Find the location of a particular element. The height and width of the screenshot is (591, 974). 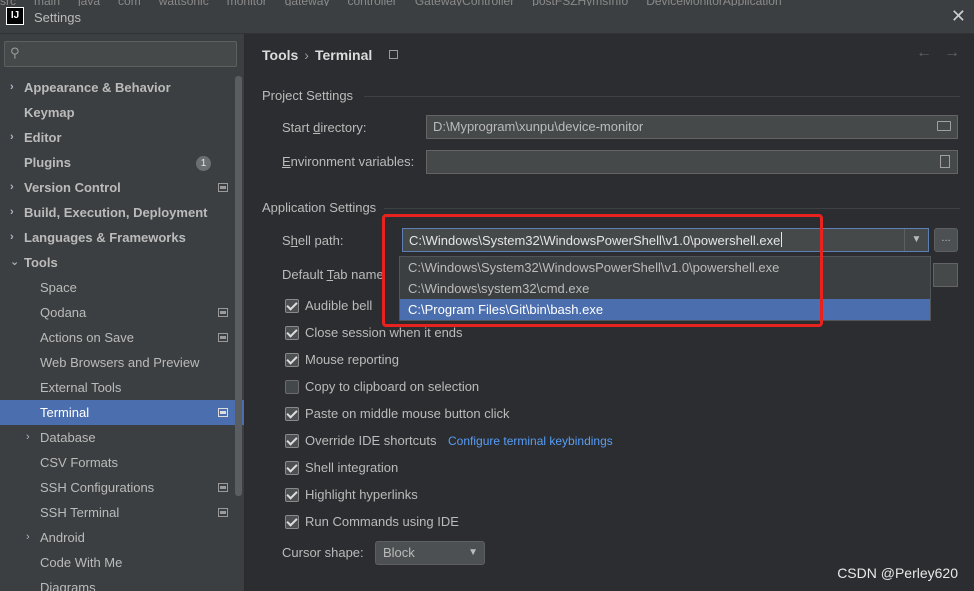

background-tab: controller is located at coordinates (371, 3).